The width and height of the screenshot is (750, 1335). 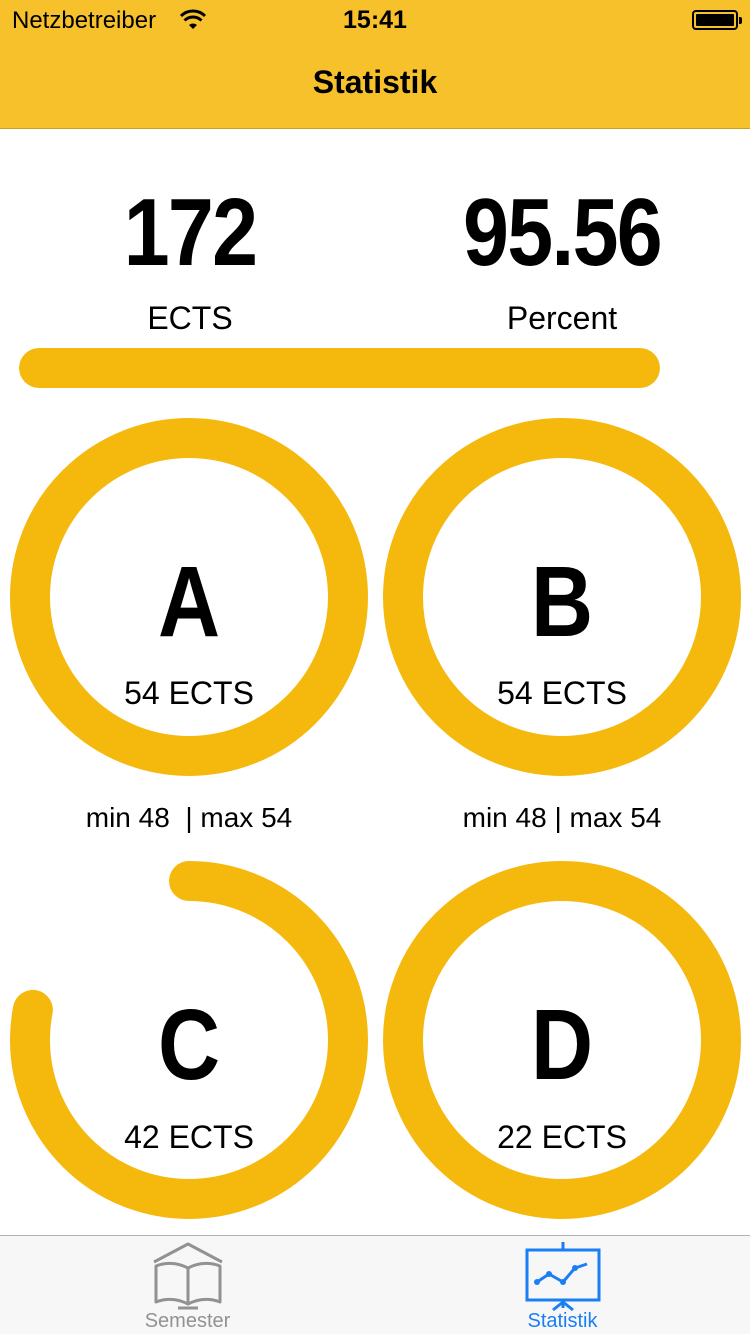 I want to click on grade-ects-d: 22 ECTS, so click(x=562, y=1137).